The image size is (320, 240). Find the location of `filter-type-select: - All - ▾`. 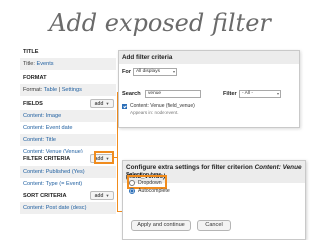

filter-type-select: - All - ▾ is located at coordinates (260, 94).